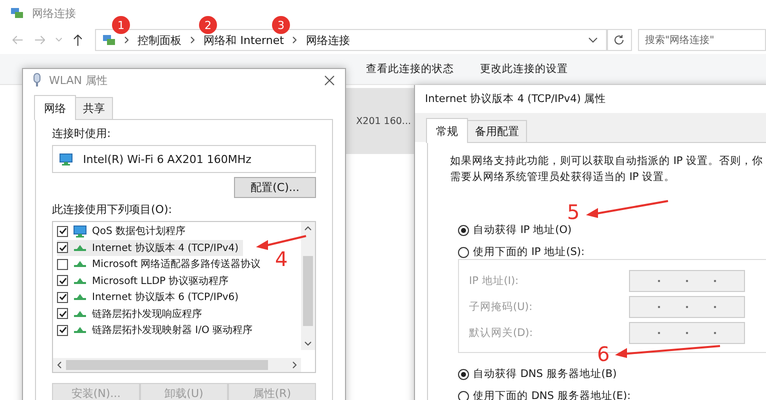  What do you see at coordinates (545, 374) in the screenshot?
I see `radio-label: 自动获得 DNS 服务器地址(B)` at bounding box center [545, 374].